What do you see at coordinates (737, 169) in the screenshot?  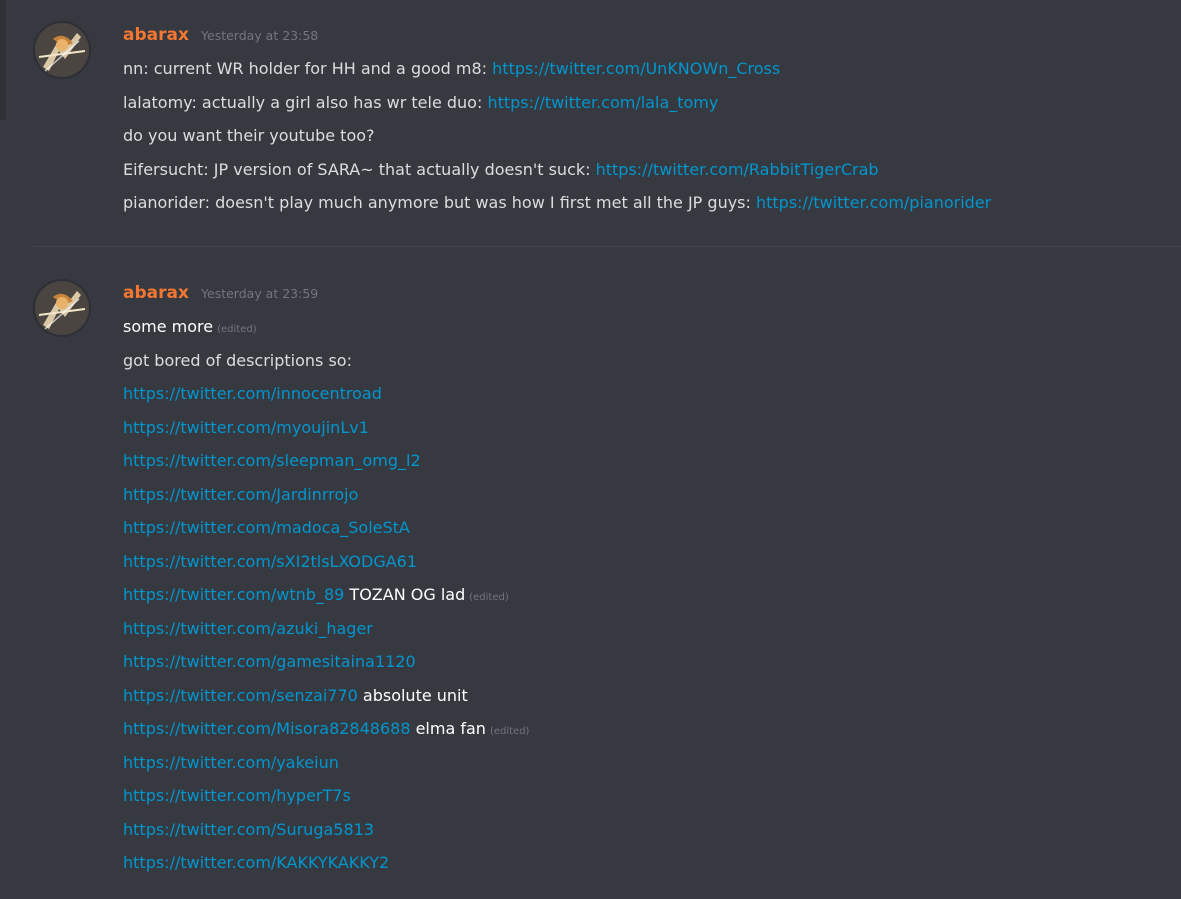 I see `message-link: https://twitter.com/RabbitTigerCrab` at bounding box center [737, 169].